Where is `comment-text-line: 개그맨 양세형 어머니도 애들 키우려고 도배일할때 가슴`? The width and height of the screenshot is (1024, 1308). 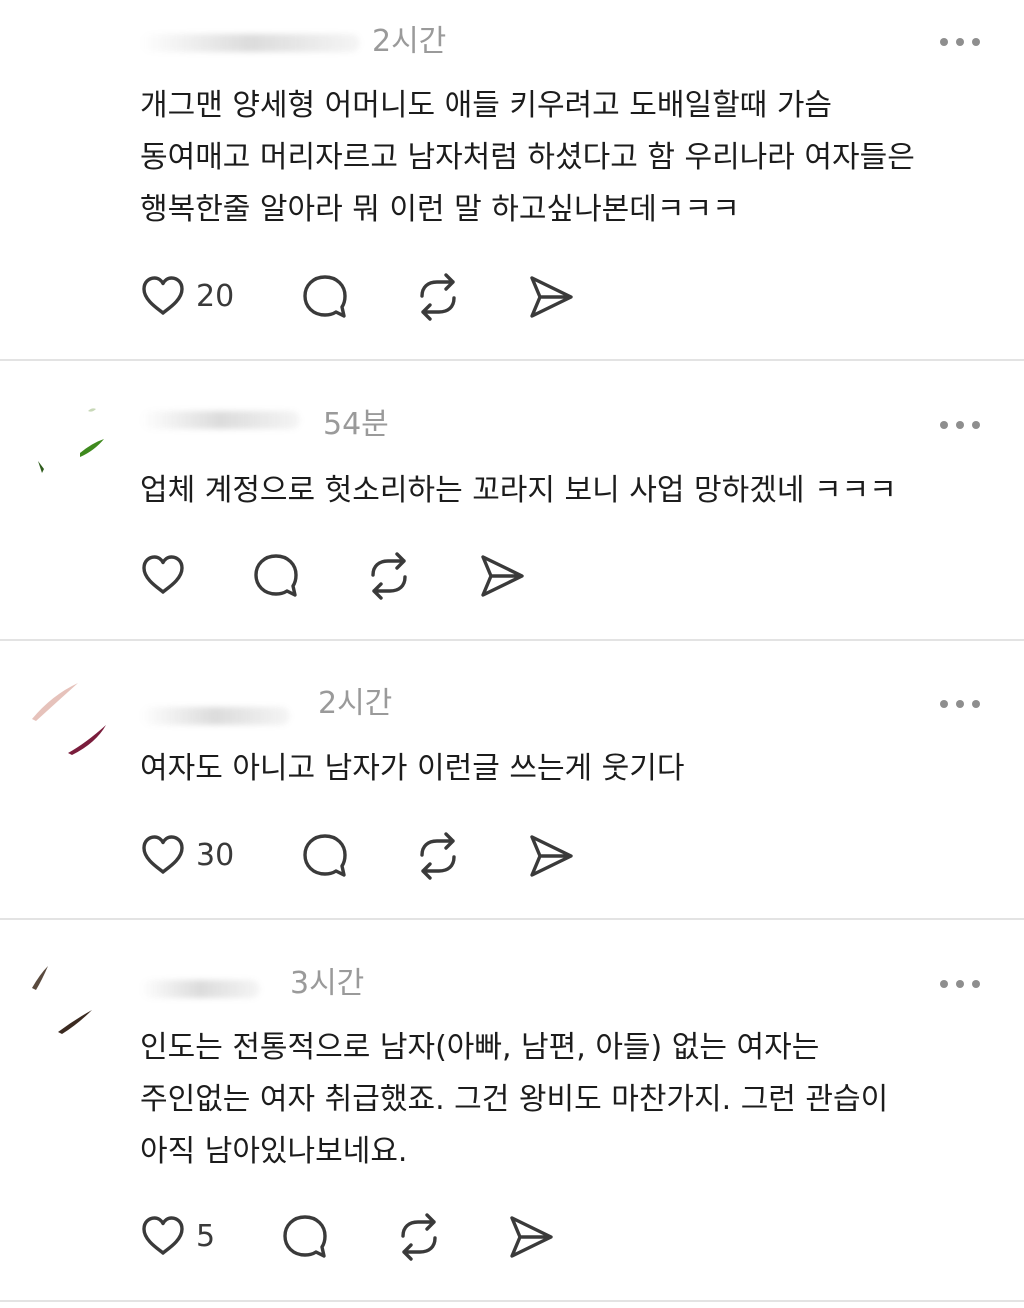 comment-text-line: 개그맨 양세형 어머니도 애들 키우려고 도배일할때 가슴 is located at coordinates (486, 105).